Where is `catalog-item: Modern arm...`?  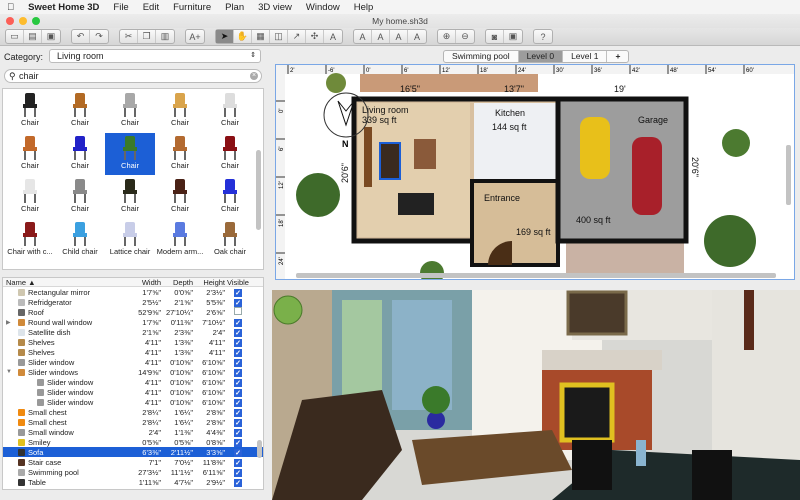
catalog-item: Modern arm... is located at coordinates (180, 240).